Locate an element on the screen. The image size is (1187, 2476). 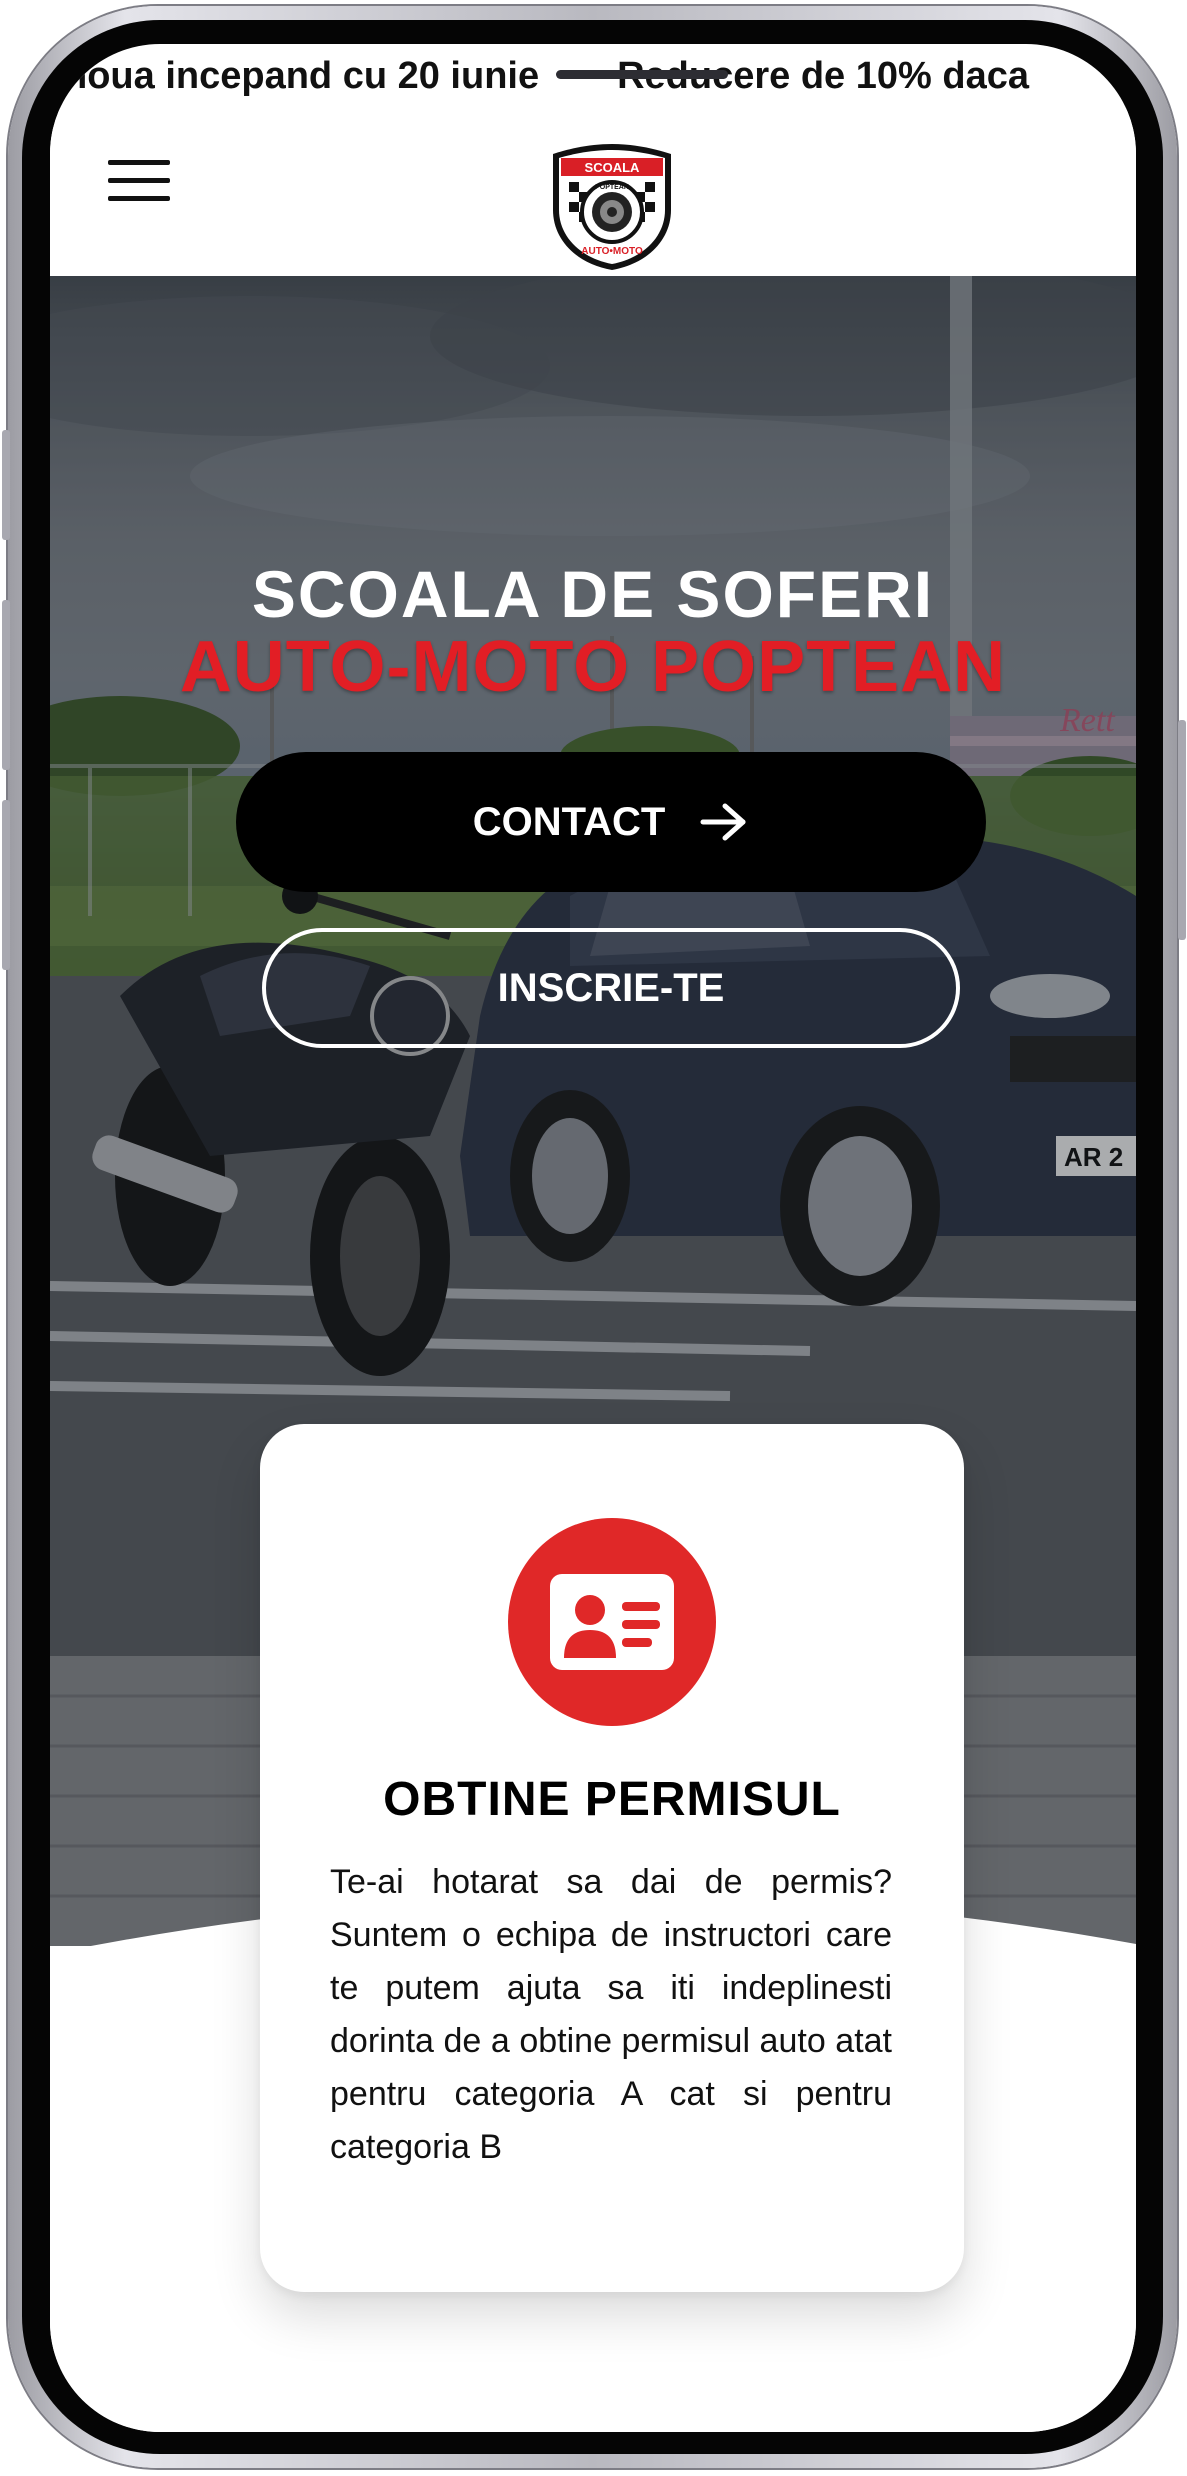
contact-button: CONTACT is located at coordinates (611, 822).